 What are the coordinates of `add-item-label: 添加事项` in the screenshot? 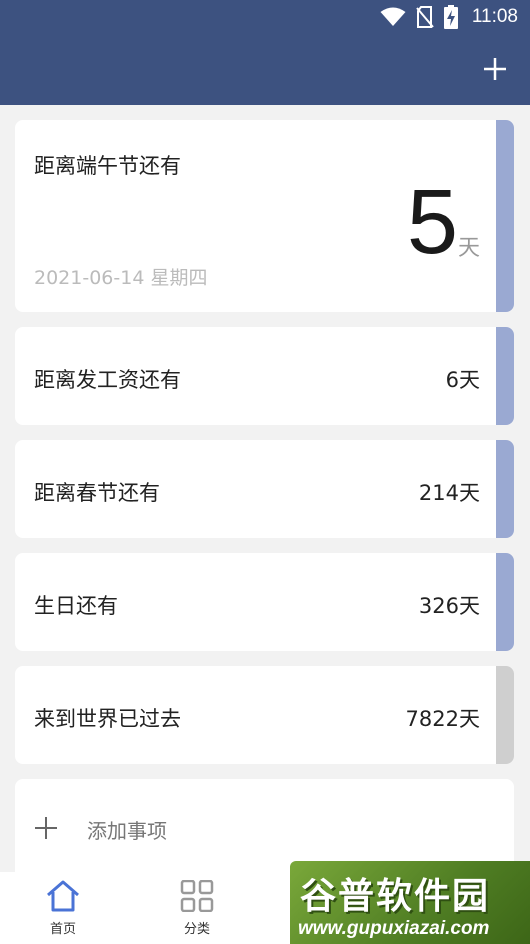 It's located at (127, 831).